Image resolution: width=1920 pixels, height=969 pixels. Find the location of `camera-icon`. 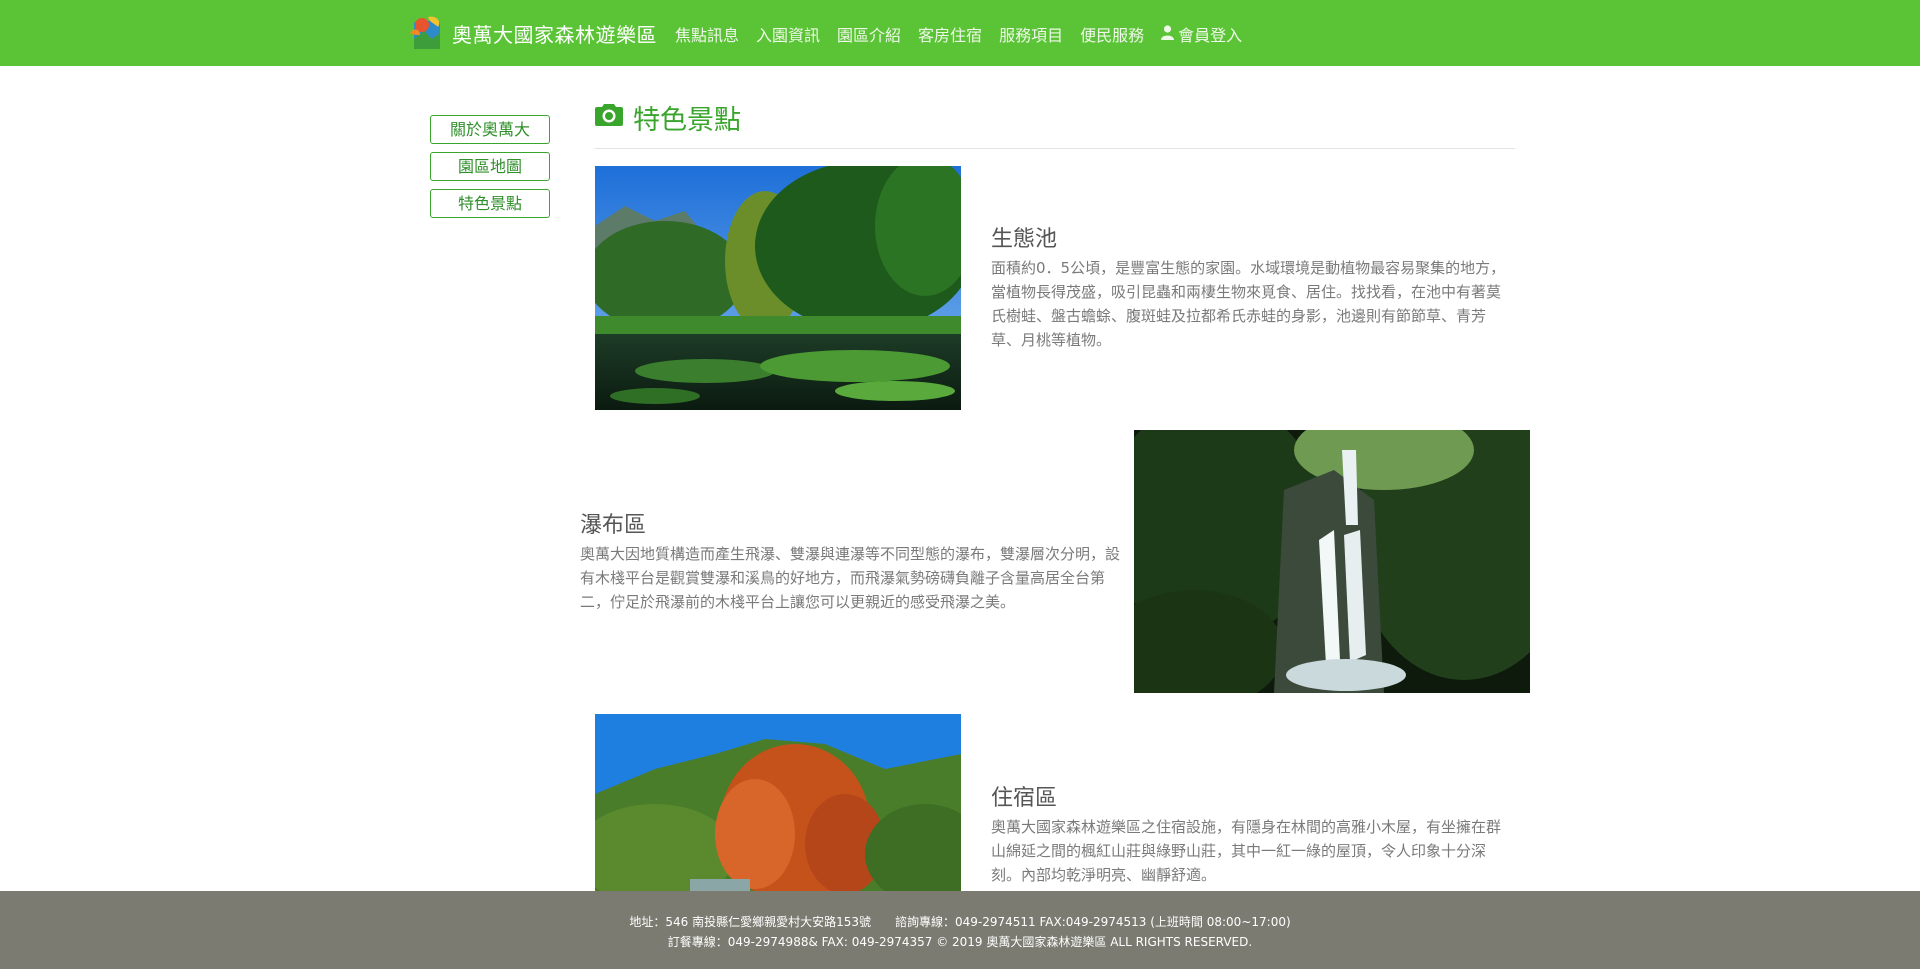

camera-icon is located at coordinates (609, 117).